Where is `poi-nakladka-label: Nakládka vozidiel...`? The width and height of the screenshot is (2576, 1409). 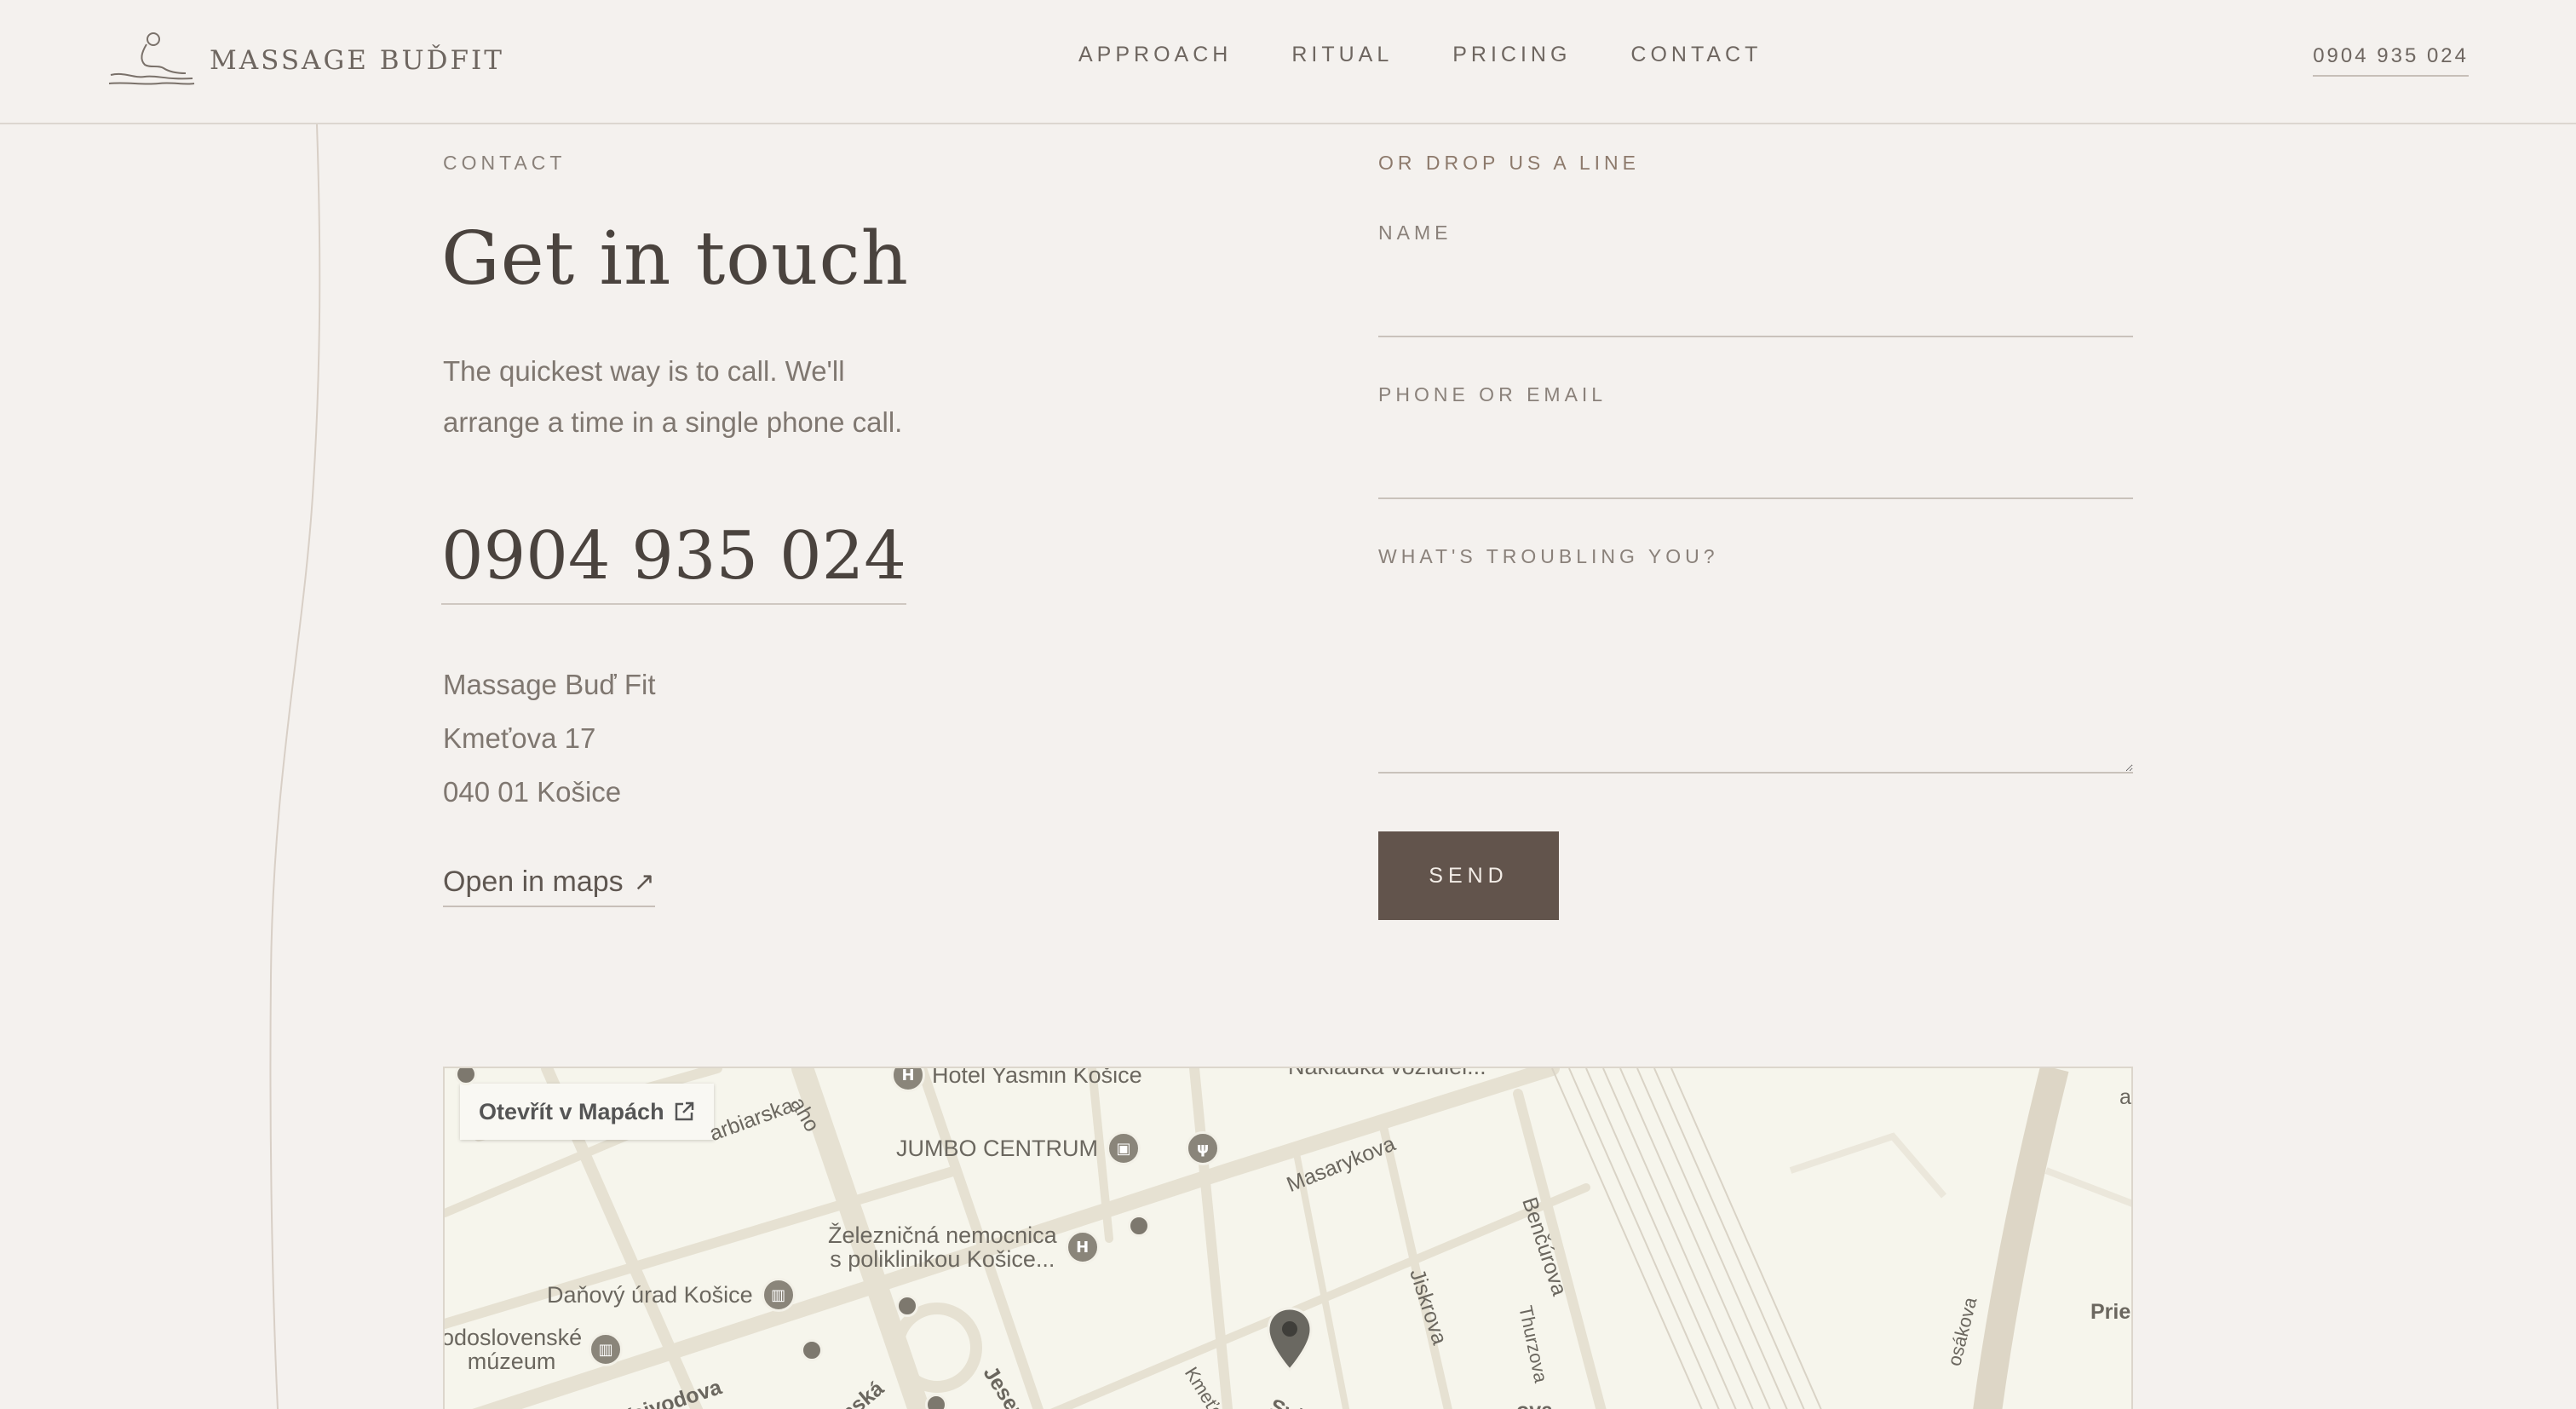 poi-nakladka-label: Nakládka vozidiel... is located at coordinates (1387, 1073).